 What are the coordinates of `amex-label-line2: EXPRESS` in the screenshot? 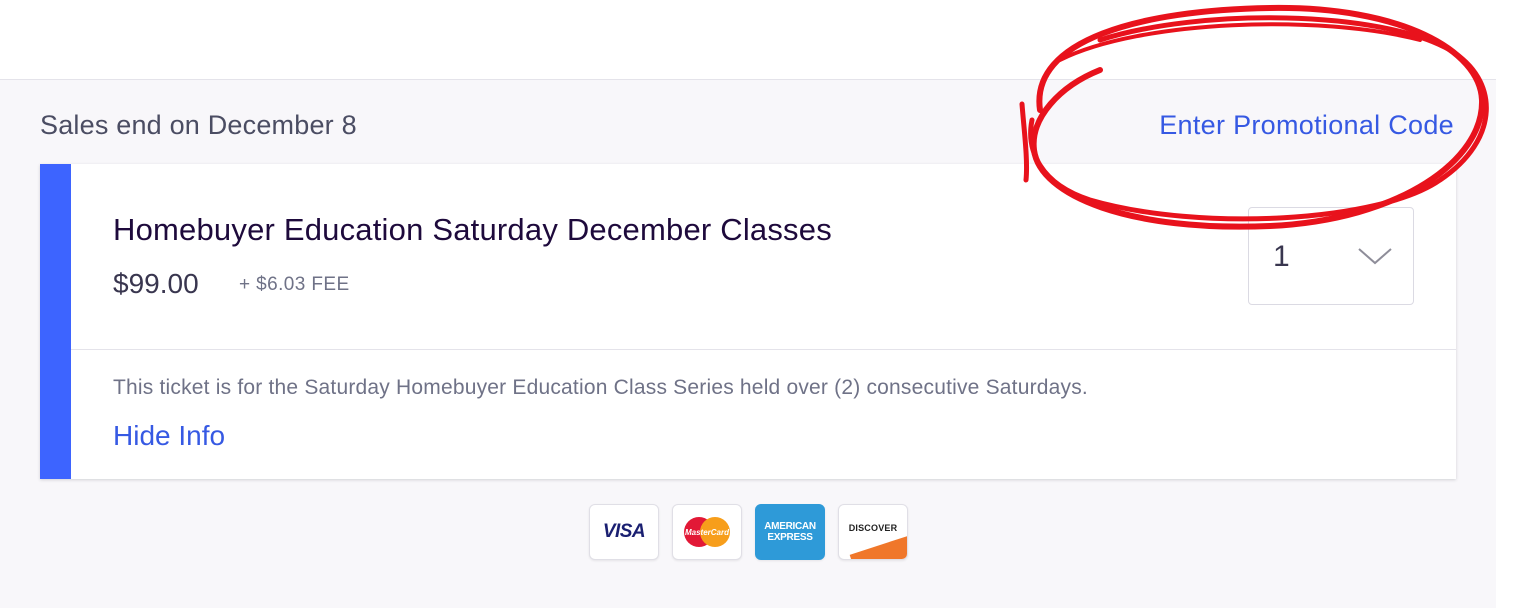 It's located at (790, 537).